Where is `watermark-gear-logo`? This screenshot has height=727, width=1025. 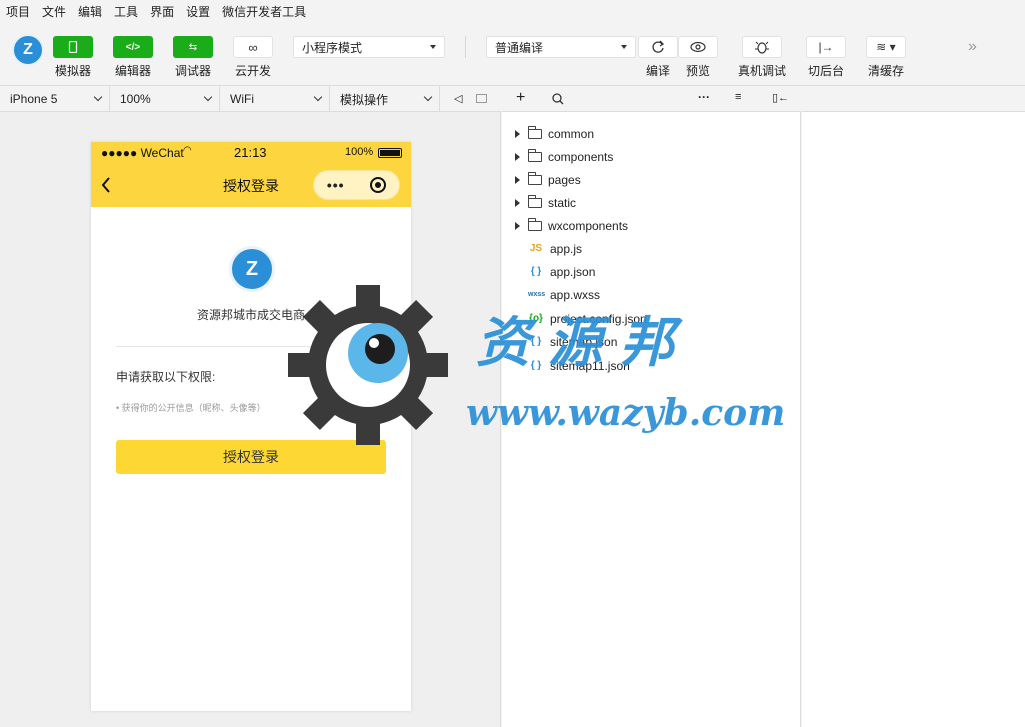
watermark-gear-logo is located at coordinates (368, 365).